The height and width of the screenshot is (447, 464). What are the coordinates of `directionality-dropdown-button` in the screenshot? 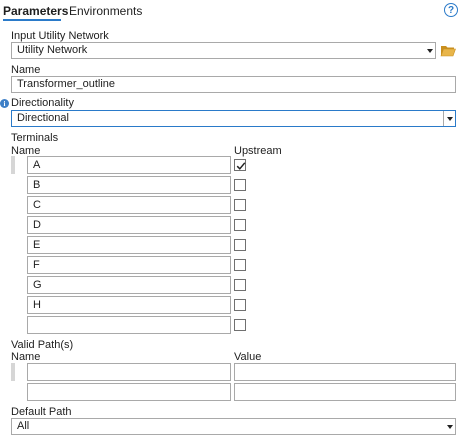 It's located at (449, 118).